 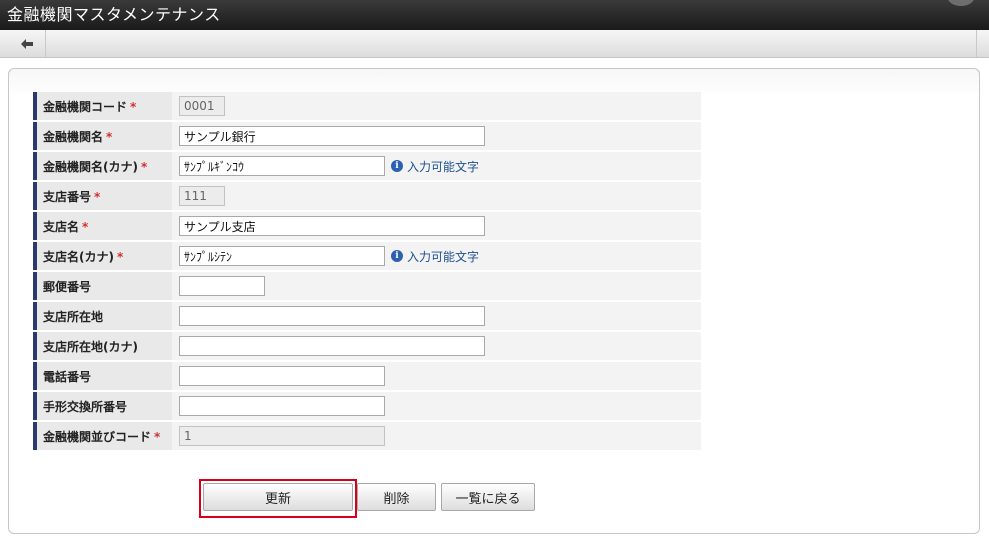 I want to click on field-label: 支店名 *, so click(x=102, y=226).